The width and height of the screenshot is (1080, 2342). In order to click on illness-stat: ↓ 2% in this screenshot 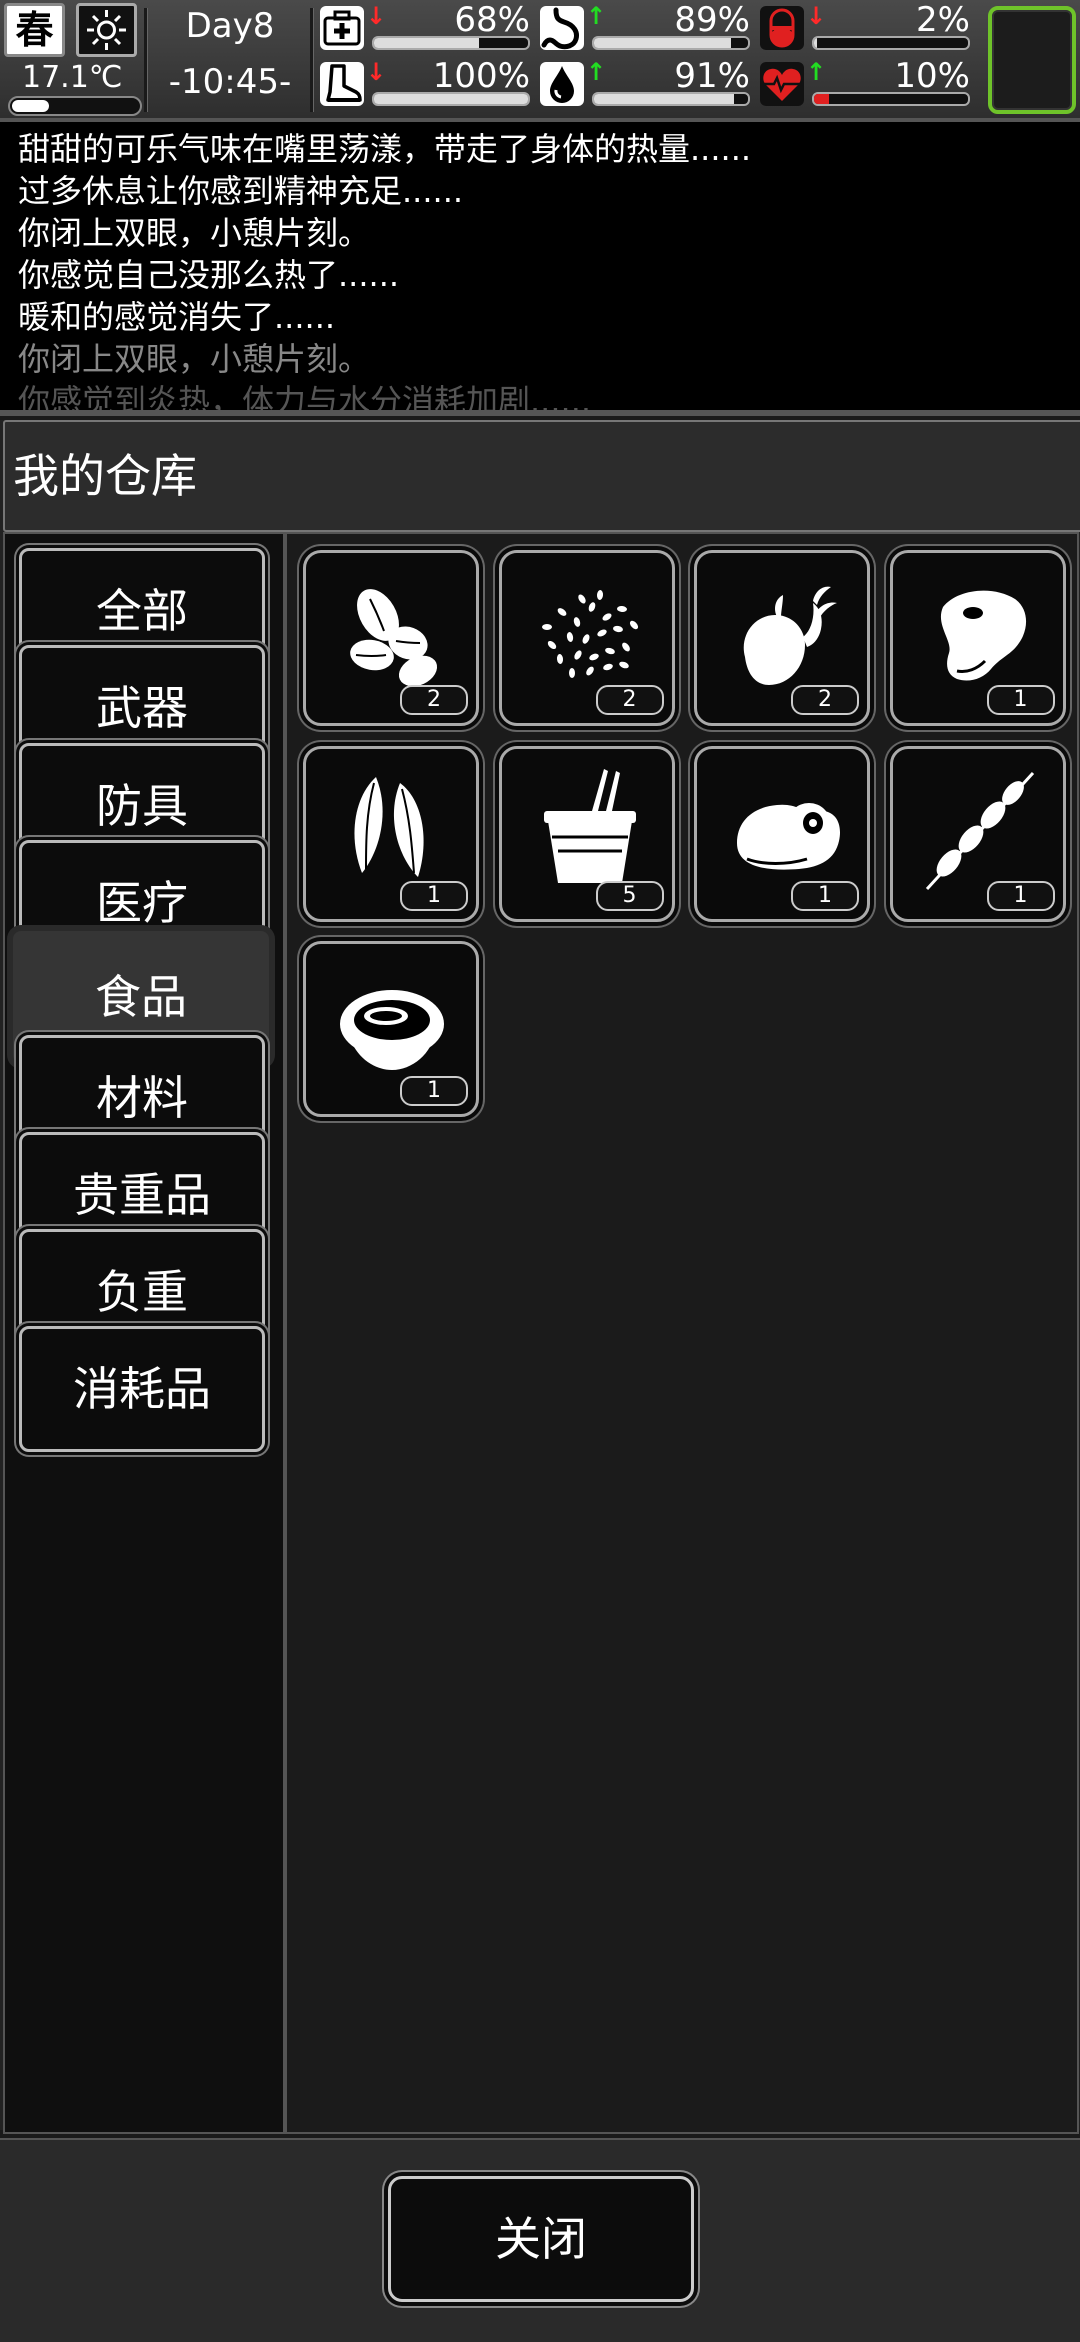, I will do `click(865, 25)`.